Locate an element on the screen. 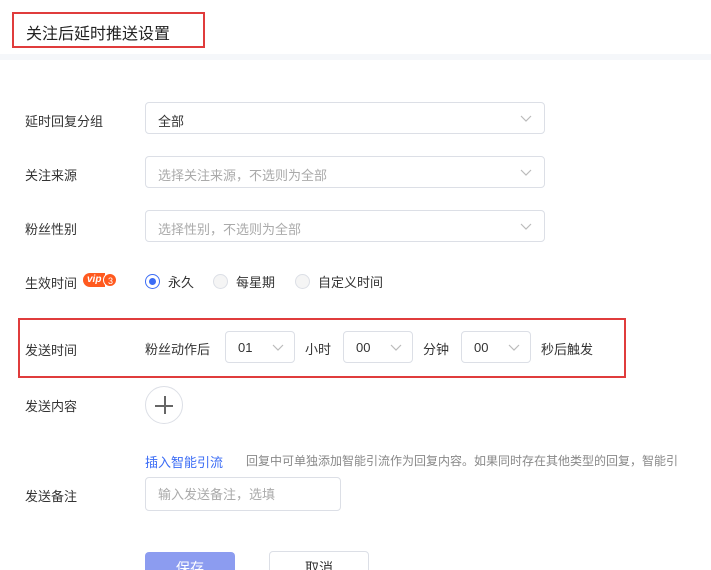  fan-gender-select: 选择性别，不选则为全部 is located at coordinates (345, 226).